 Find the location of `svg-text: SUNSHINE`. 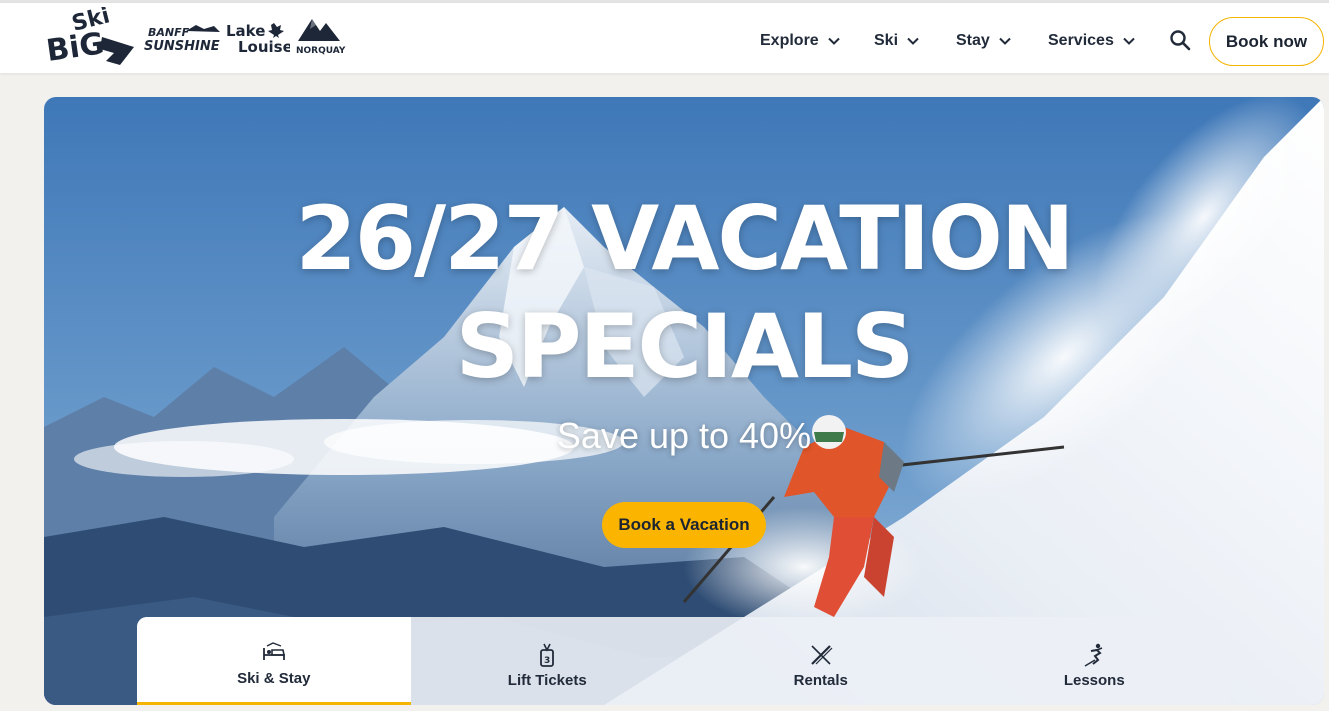

svg-text: SUNSHINE is located at coordinates (182, 46).